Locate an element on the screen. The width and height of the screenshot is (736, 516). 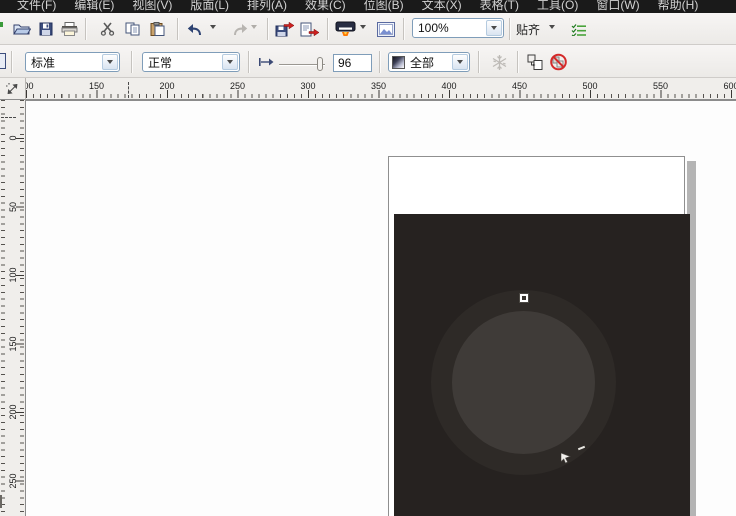
clear-transparency-button is located at coordinates (558, 62).